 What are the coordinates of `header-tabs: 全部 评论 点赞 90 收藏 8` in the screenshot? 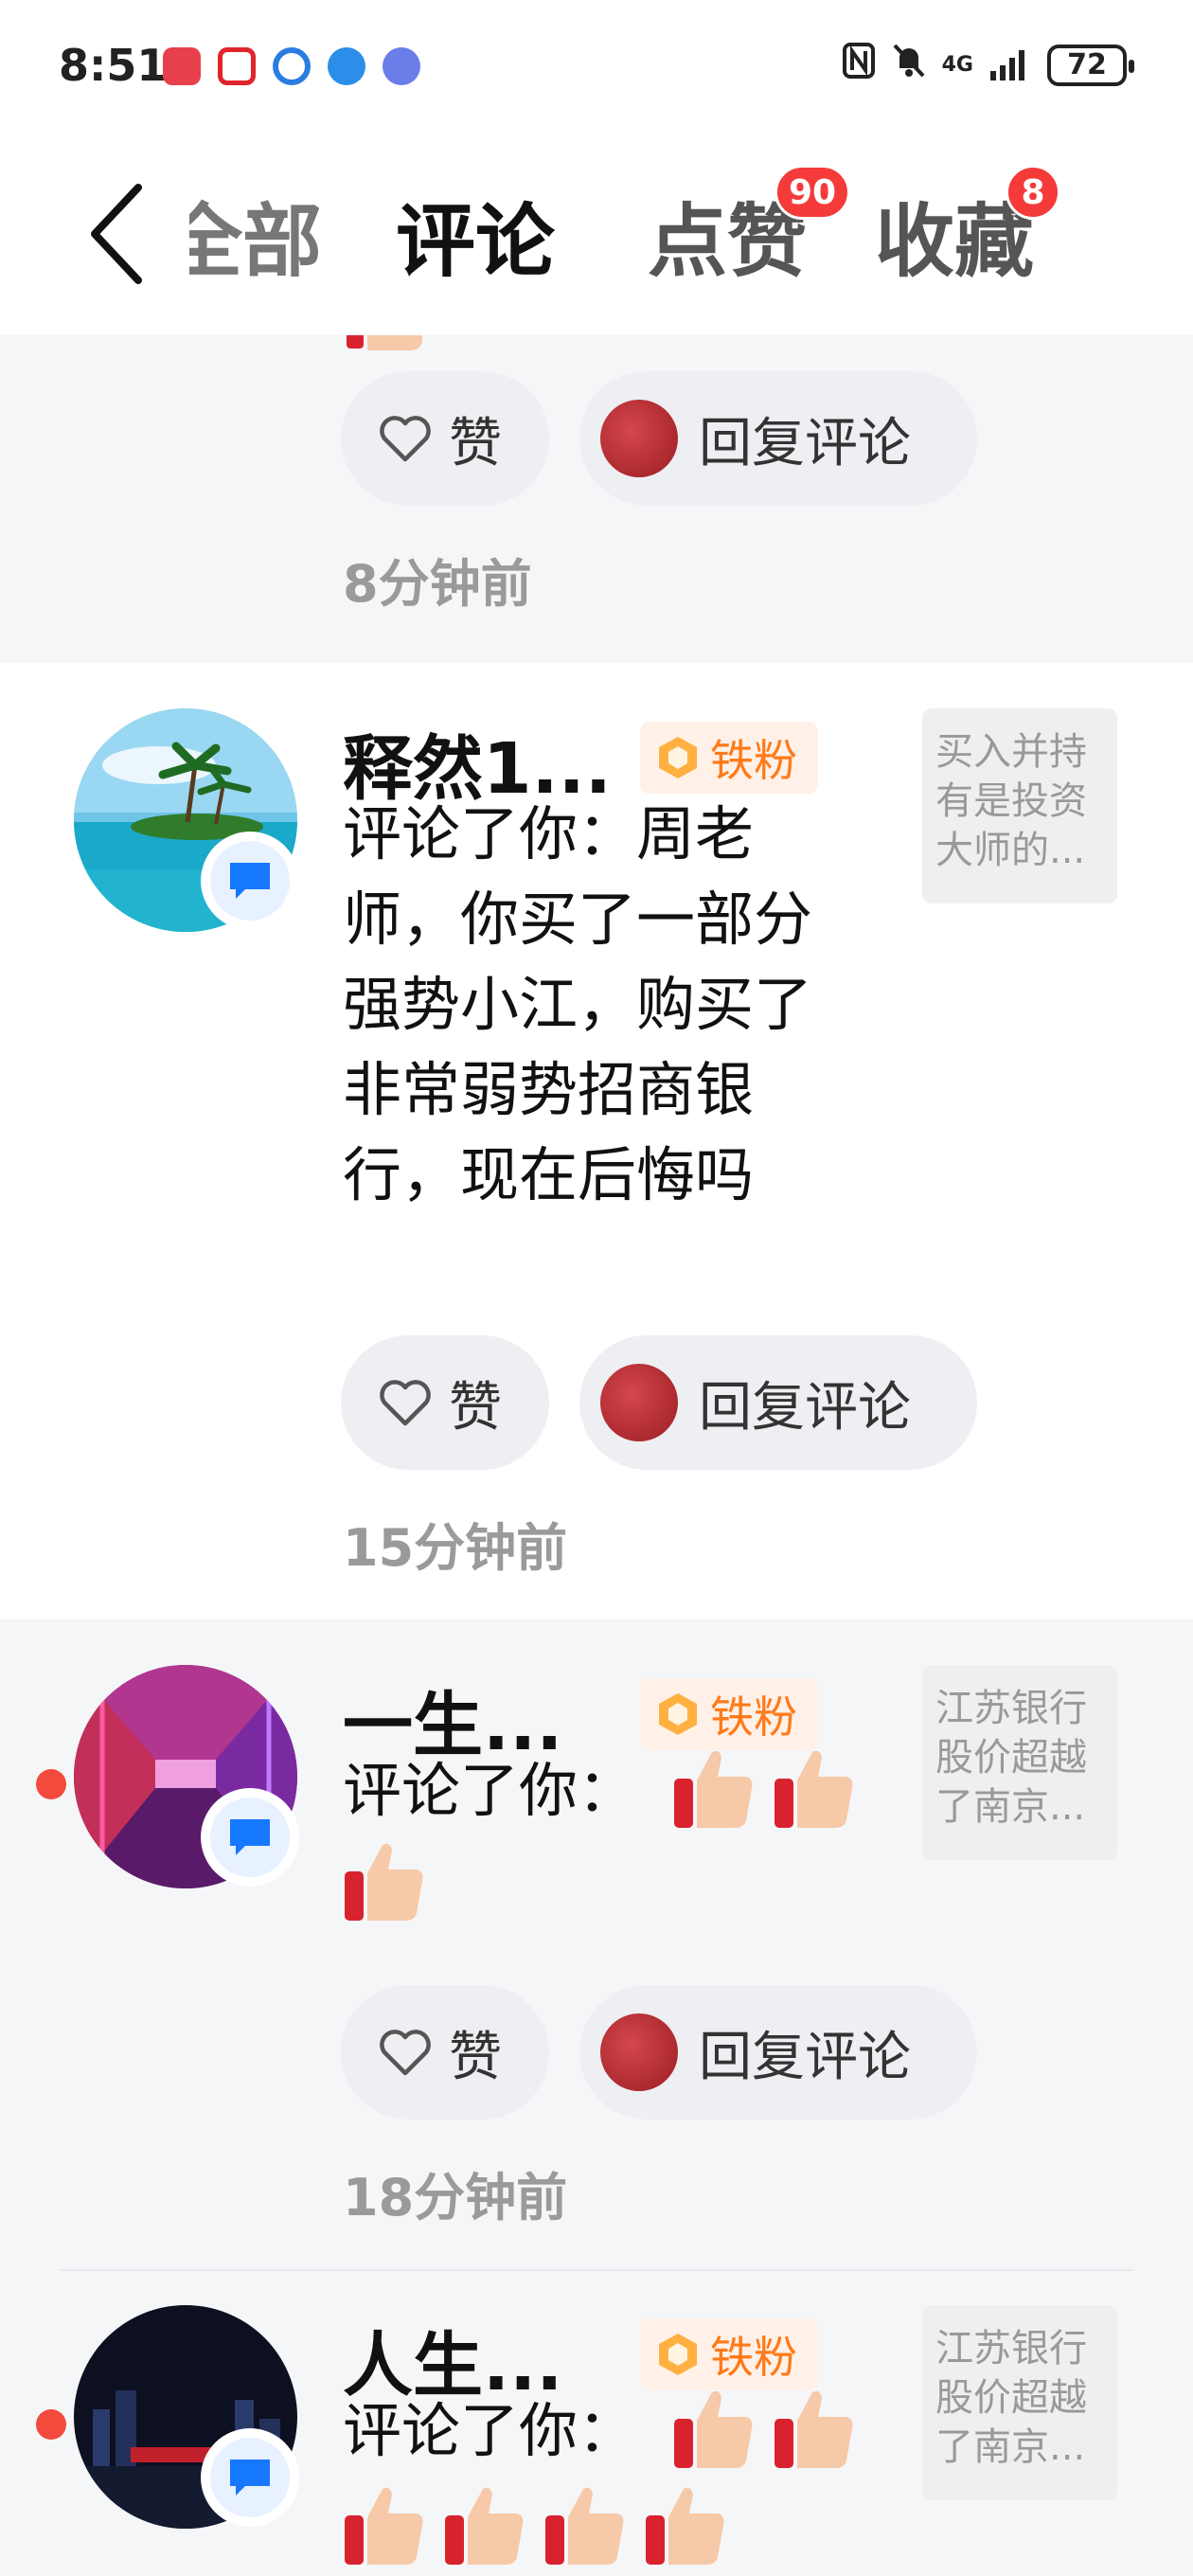 It's located at (596, 234).